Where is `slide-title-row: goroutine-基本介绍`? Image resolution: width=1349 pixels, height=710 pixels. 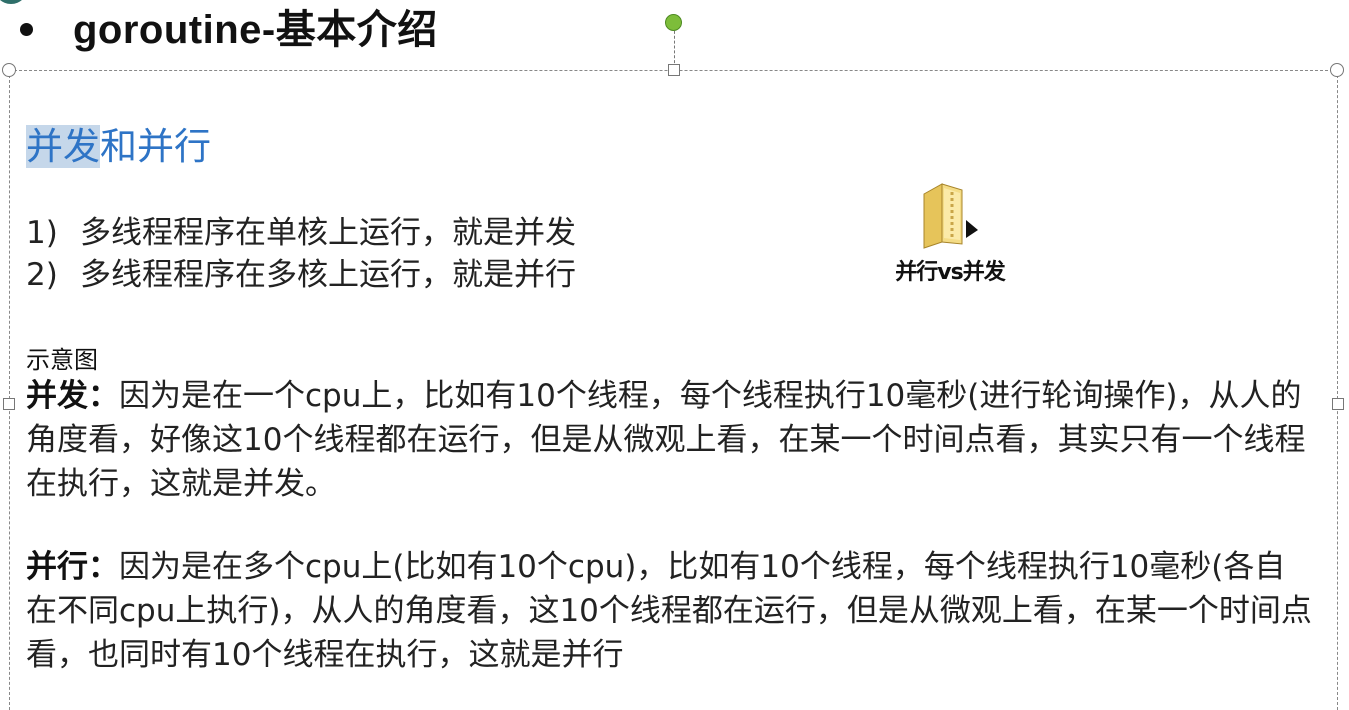 slide-title-row: goroutine-基本介绍 is located at coordinates (226, 26).